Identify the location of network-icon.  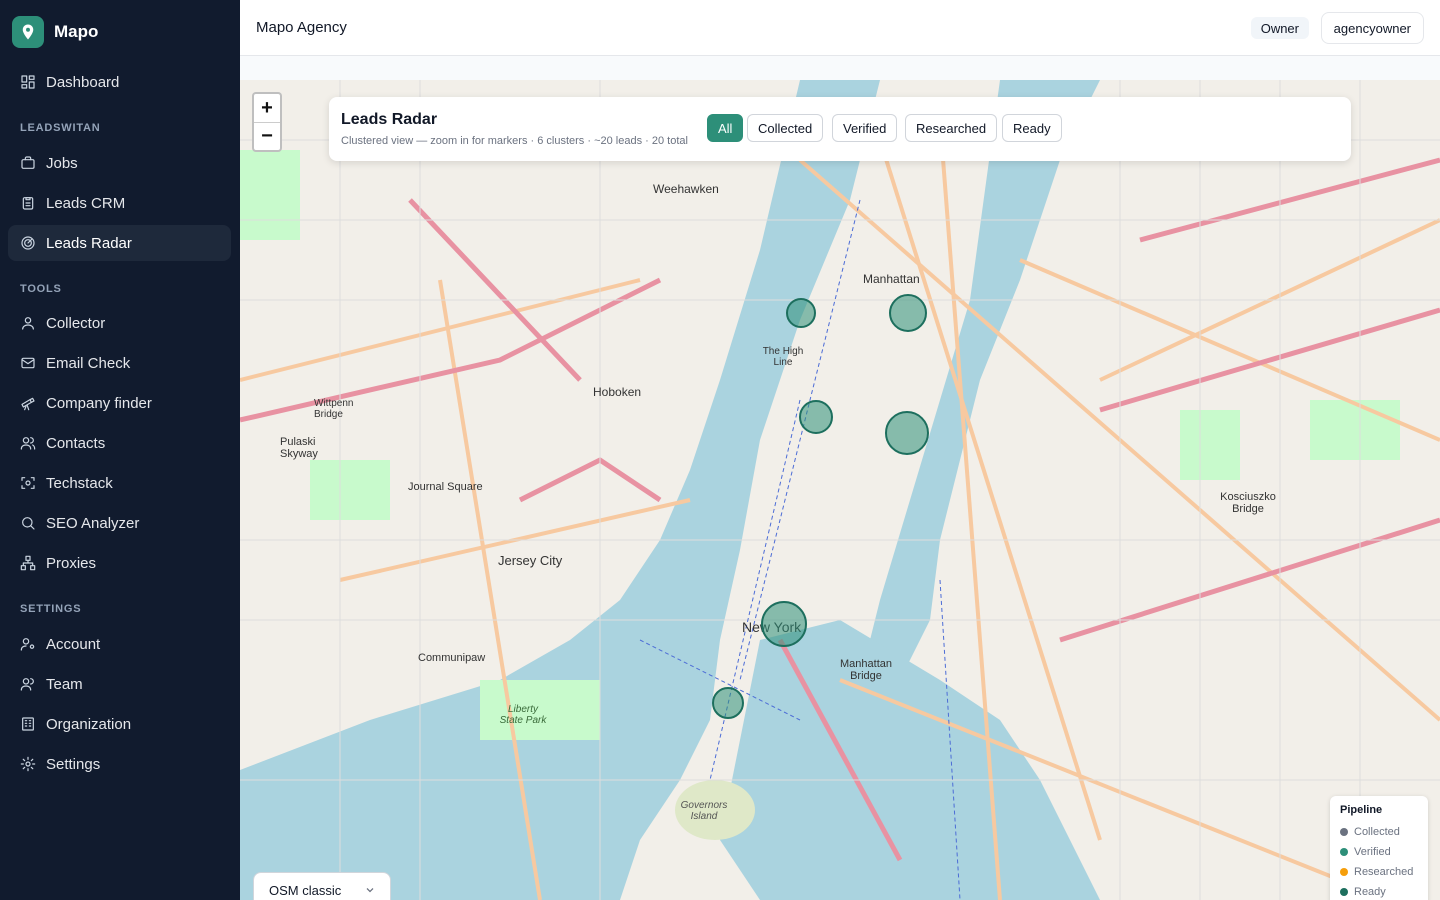
(28, 563).